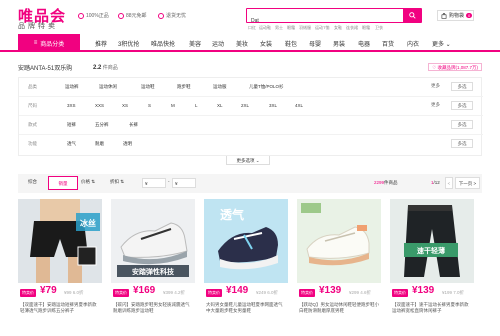 This screenshot has width=500, height=336. Describe the element at coordinates (60, 241) in the screenshot. I see `product-image: 冰丝` at that location.